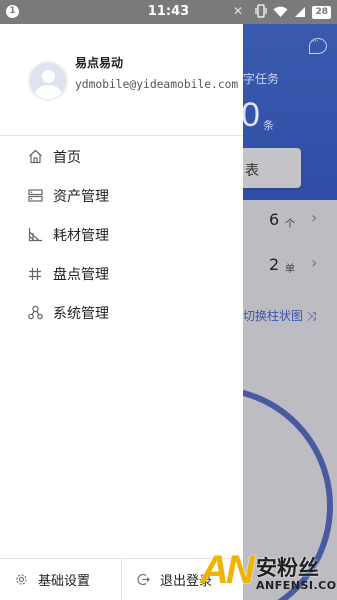 This screenshot has width=337, height=600. What do you see at coordinates (35, 196) in the screenshot?
I see `asset-icon` at bounding box center [35, 196].